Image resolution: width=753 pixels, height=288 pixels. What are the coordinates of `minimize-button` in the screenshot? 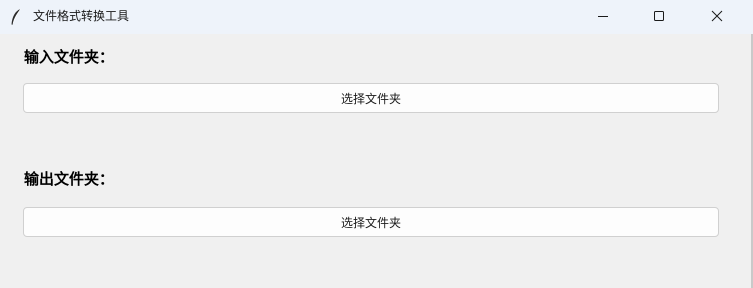 It's located at (603, 16).